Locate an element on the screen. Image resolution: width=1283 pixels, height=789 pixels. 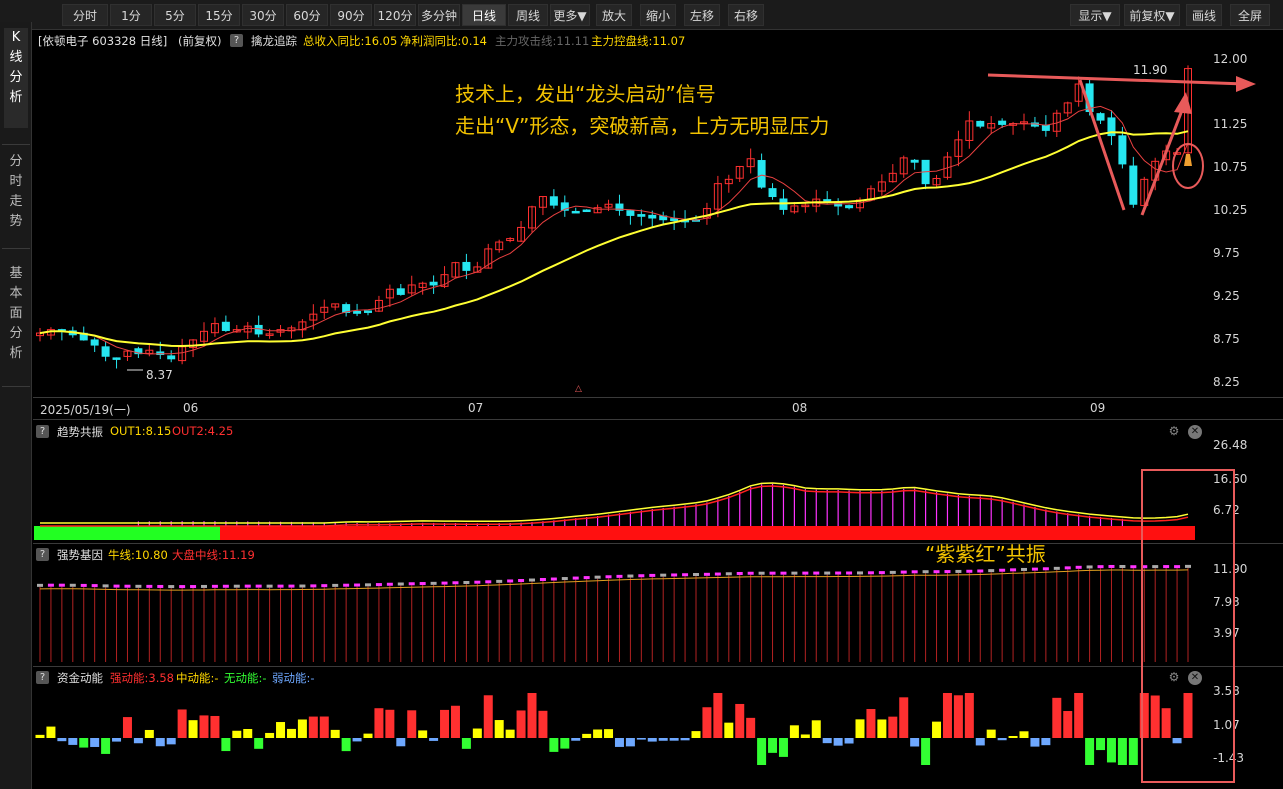
arrow-breakout is located at coordinates (1116, 79).